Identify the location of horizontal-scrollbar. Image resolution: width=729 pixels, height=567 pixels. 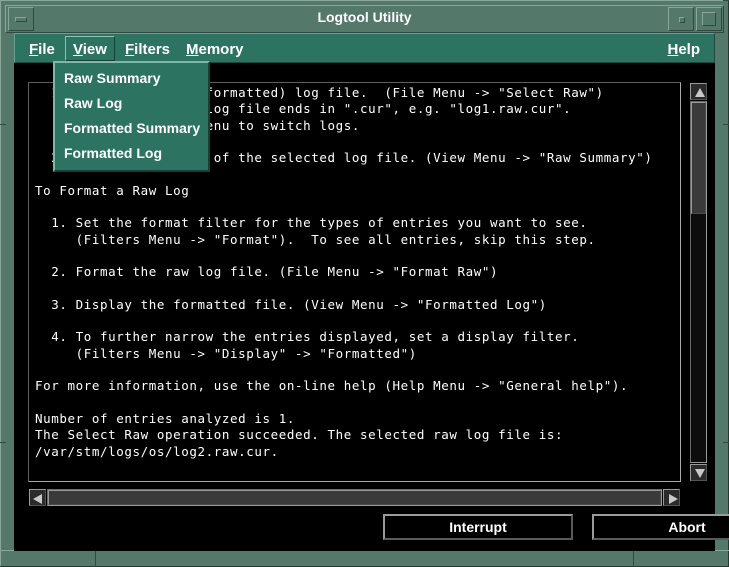
(354, 497).